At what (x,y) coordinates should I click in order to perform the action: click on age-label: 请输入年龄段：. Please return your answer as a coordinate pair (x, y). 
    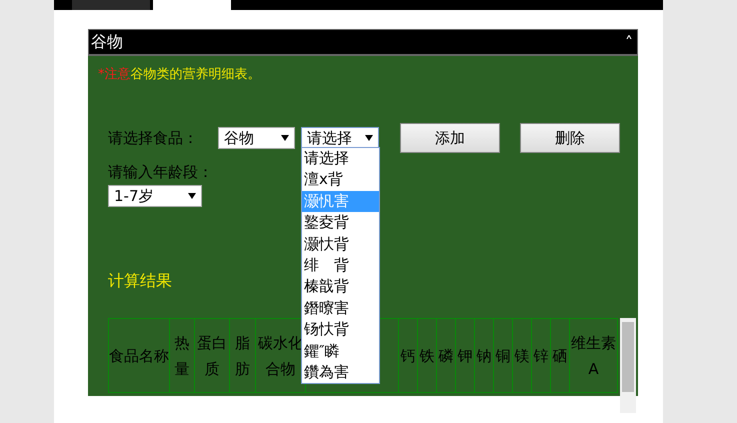
    Looking at the image, I should click on (160, 172).